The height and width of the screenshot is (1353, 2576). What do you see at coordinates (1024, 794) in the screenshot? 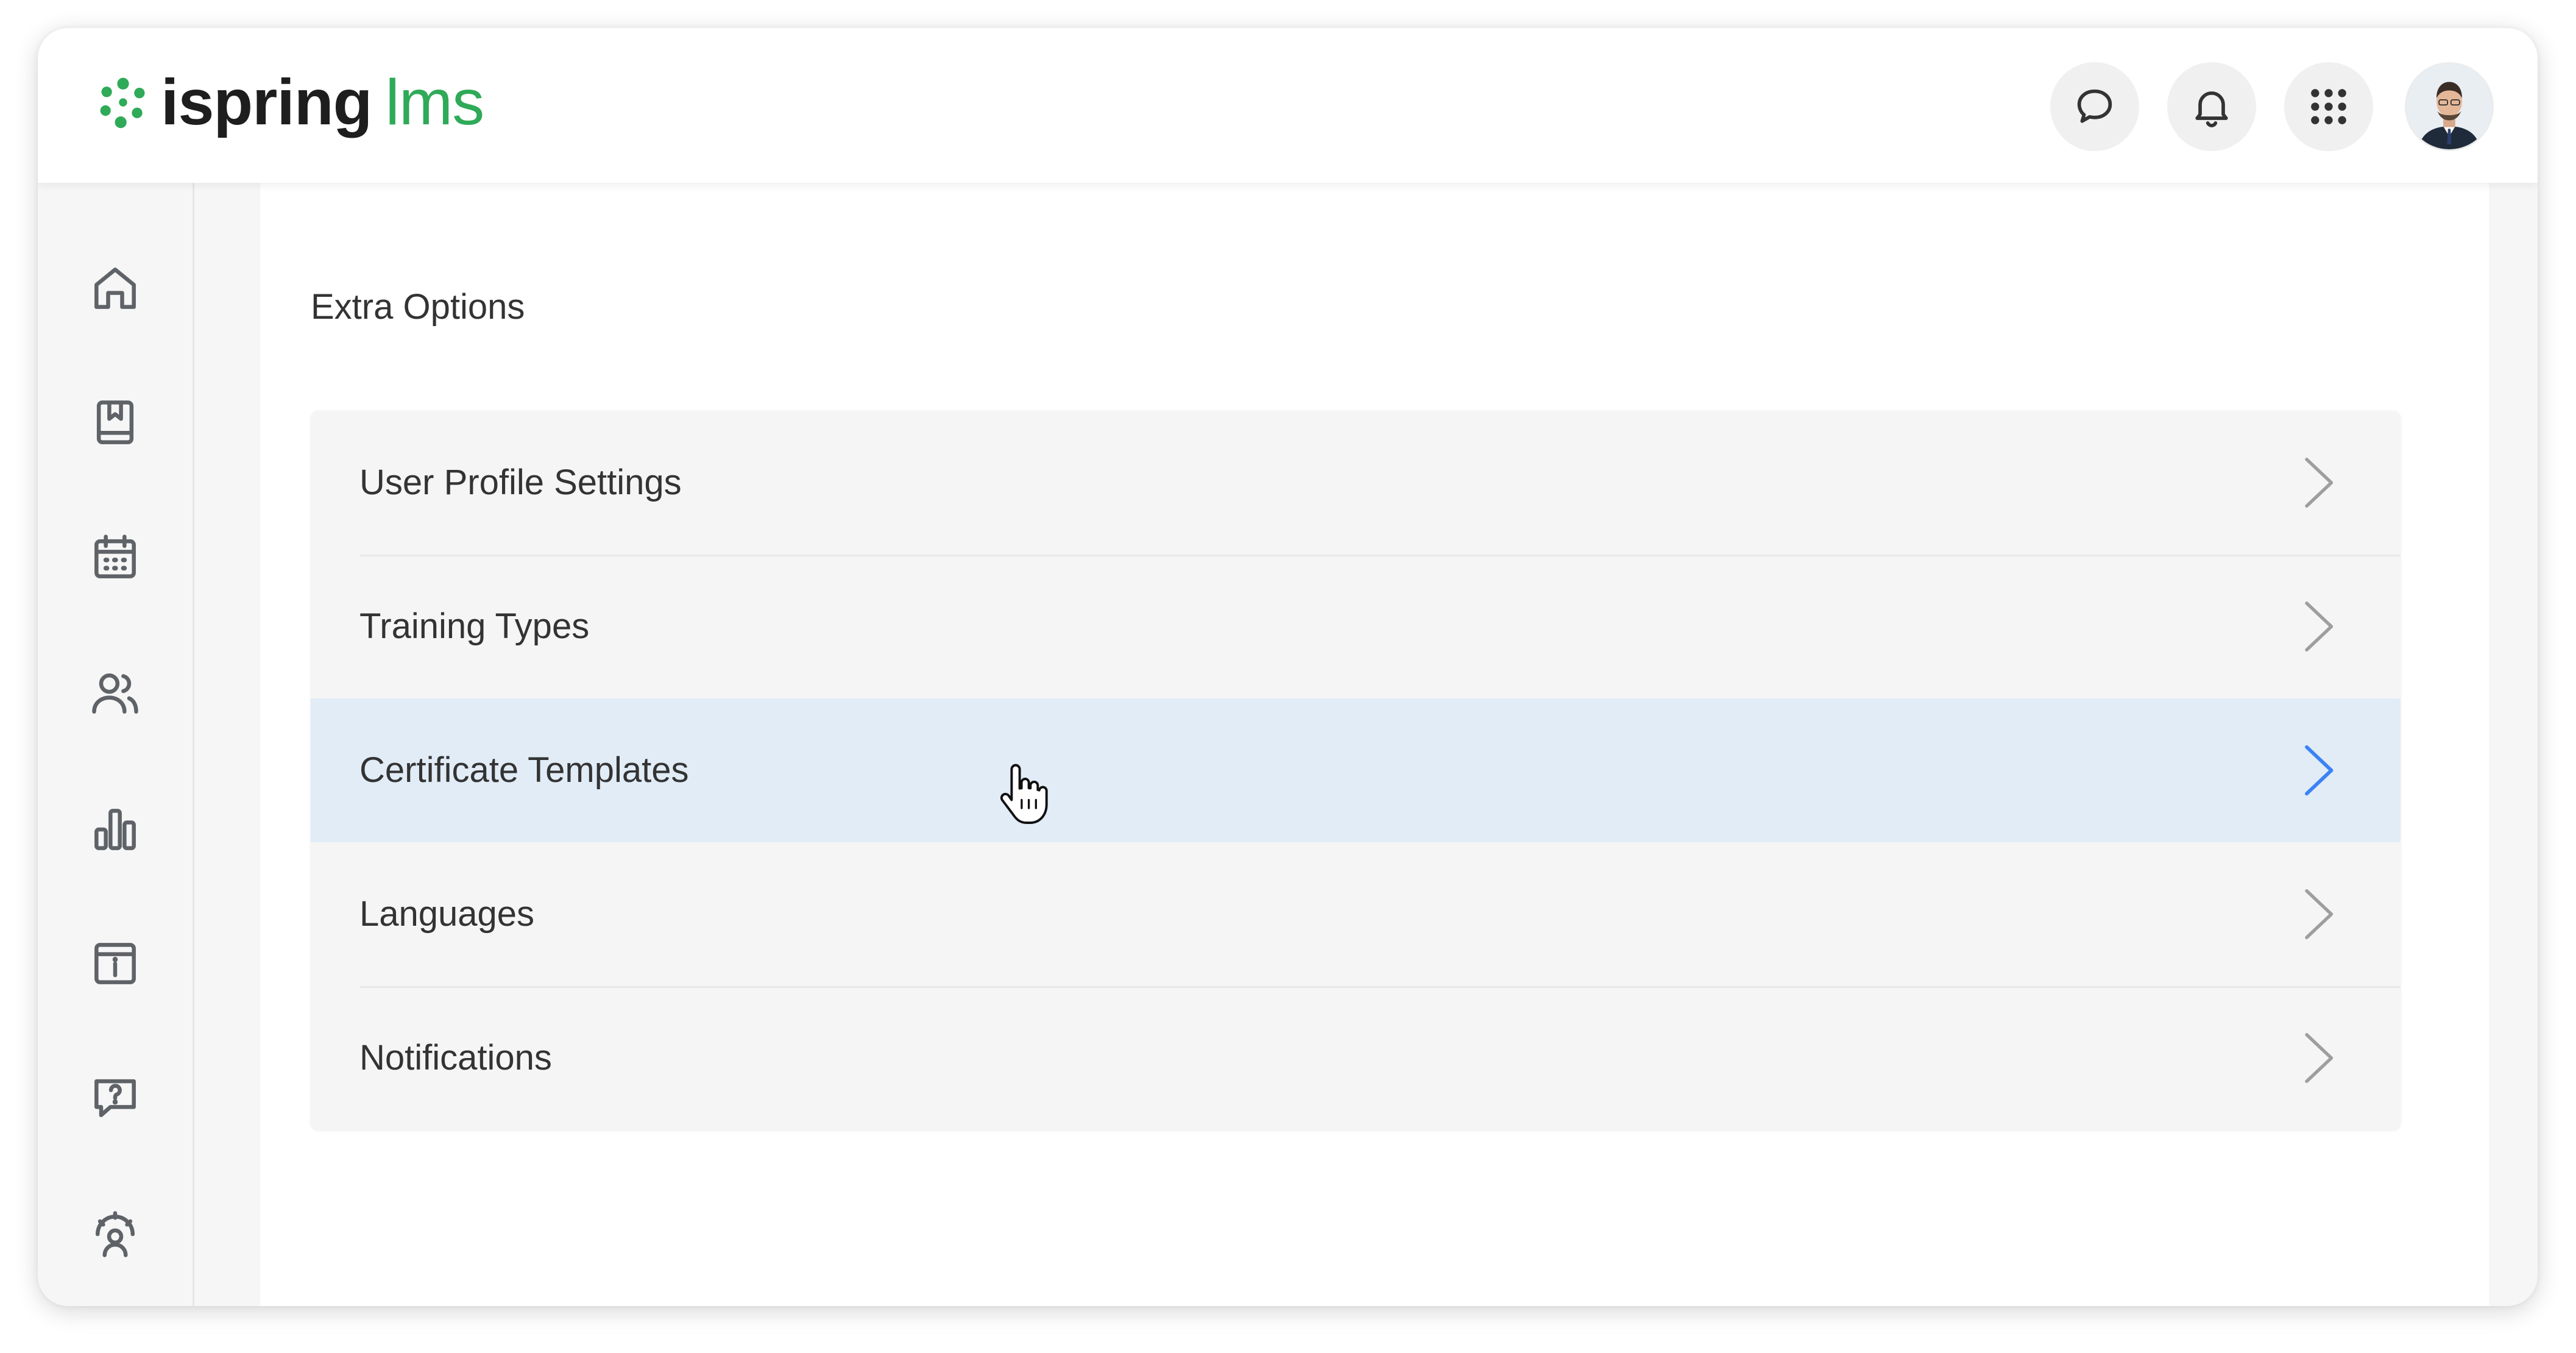
I see `hand-pointer-cursor` at bounding box center [1024, 794].